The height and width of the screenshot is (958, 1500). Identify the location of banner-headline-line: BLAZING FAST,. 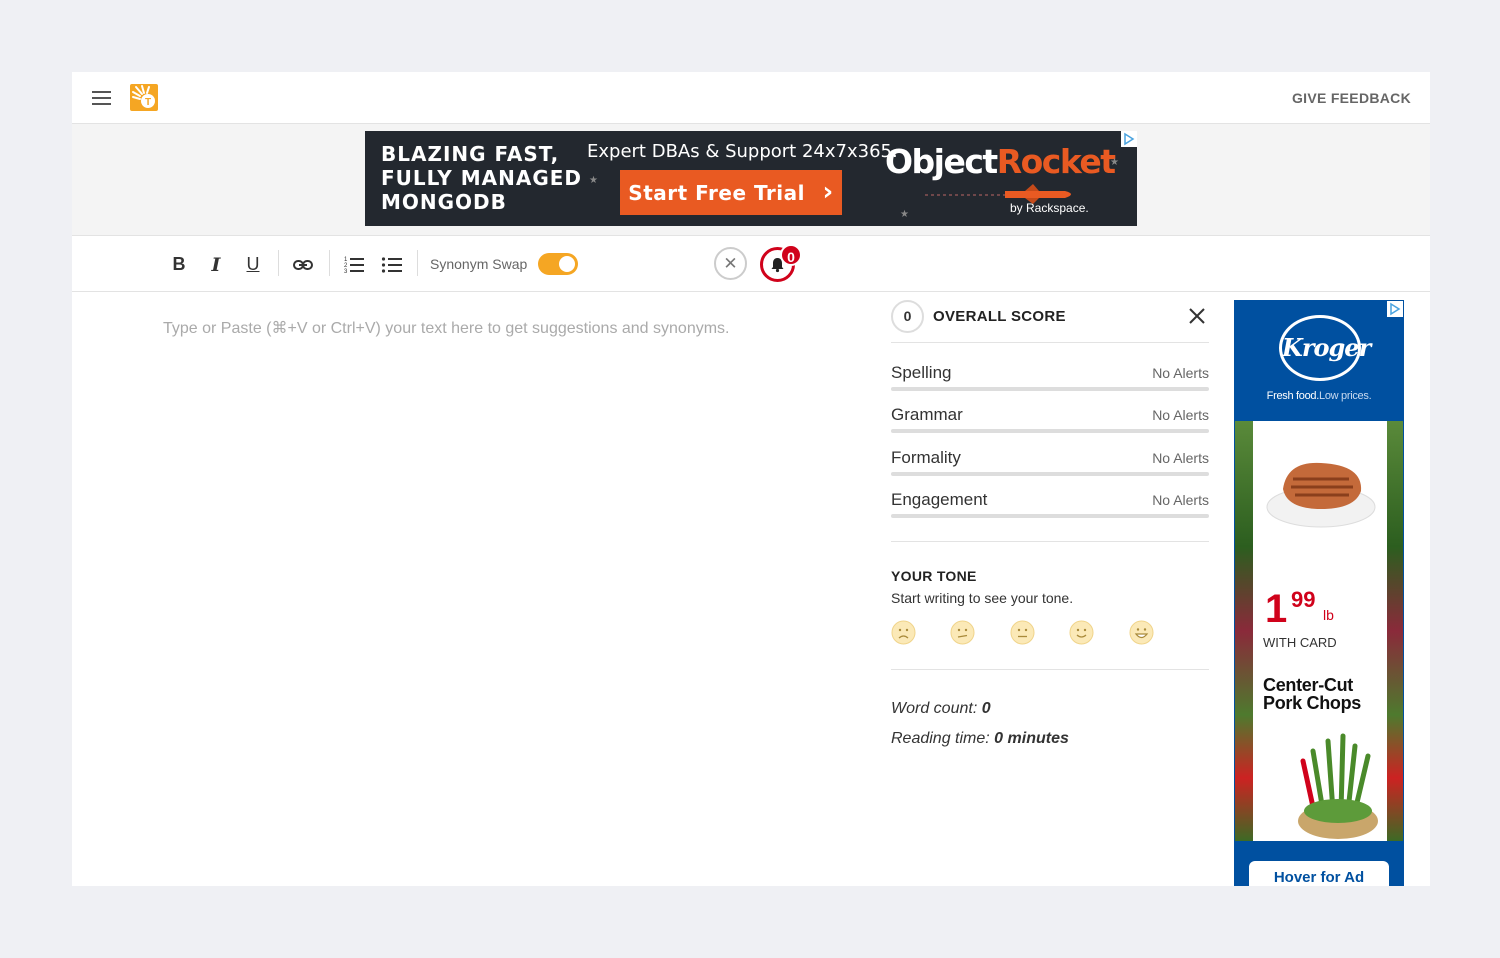
(470, 154).